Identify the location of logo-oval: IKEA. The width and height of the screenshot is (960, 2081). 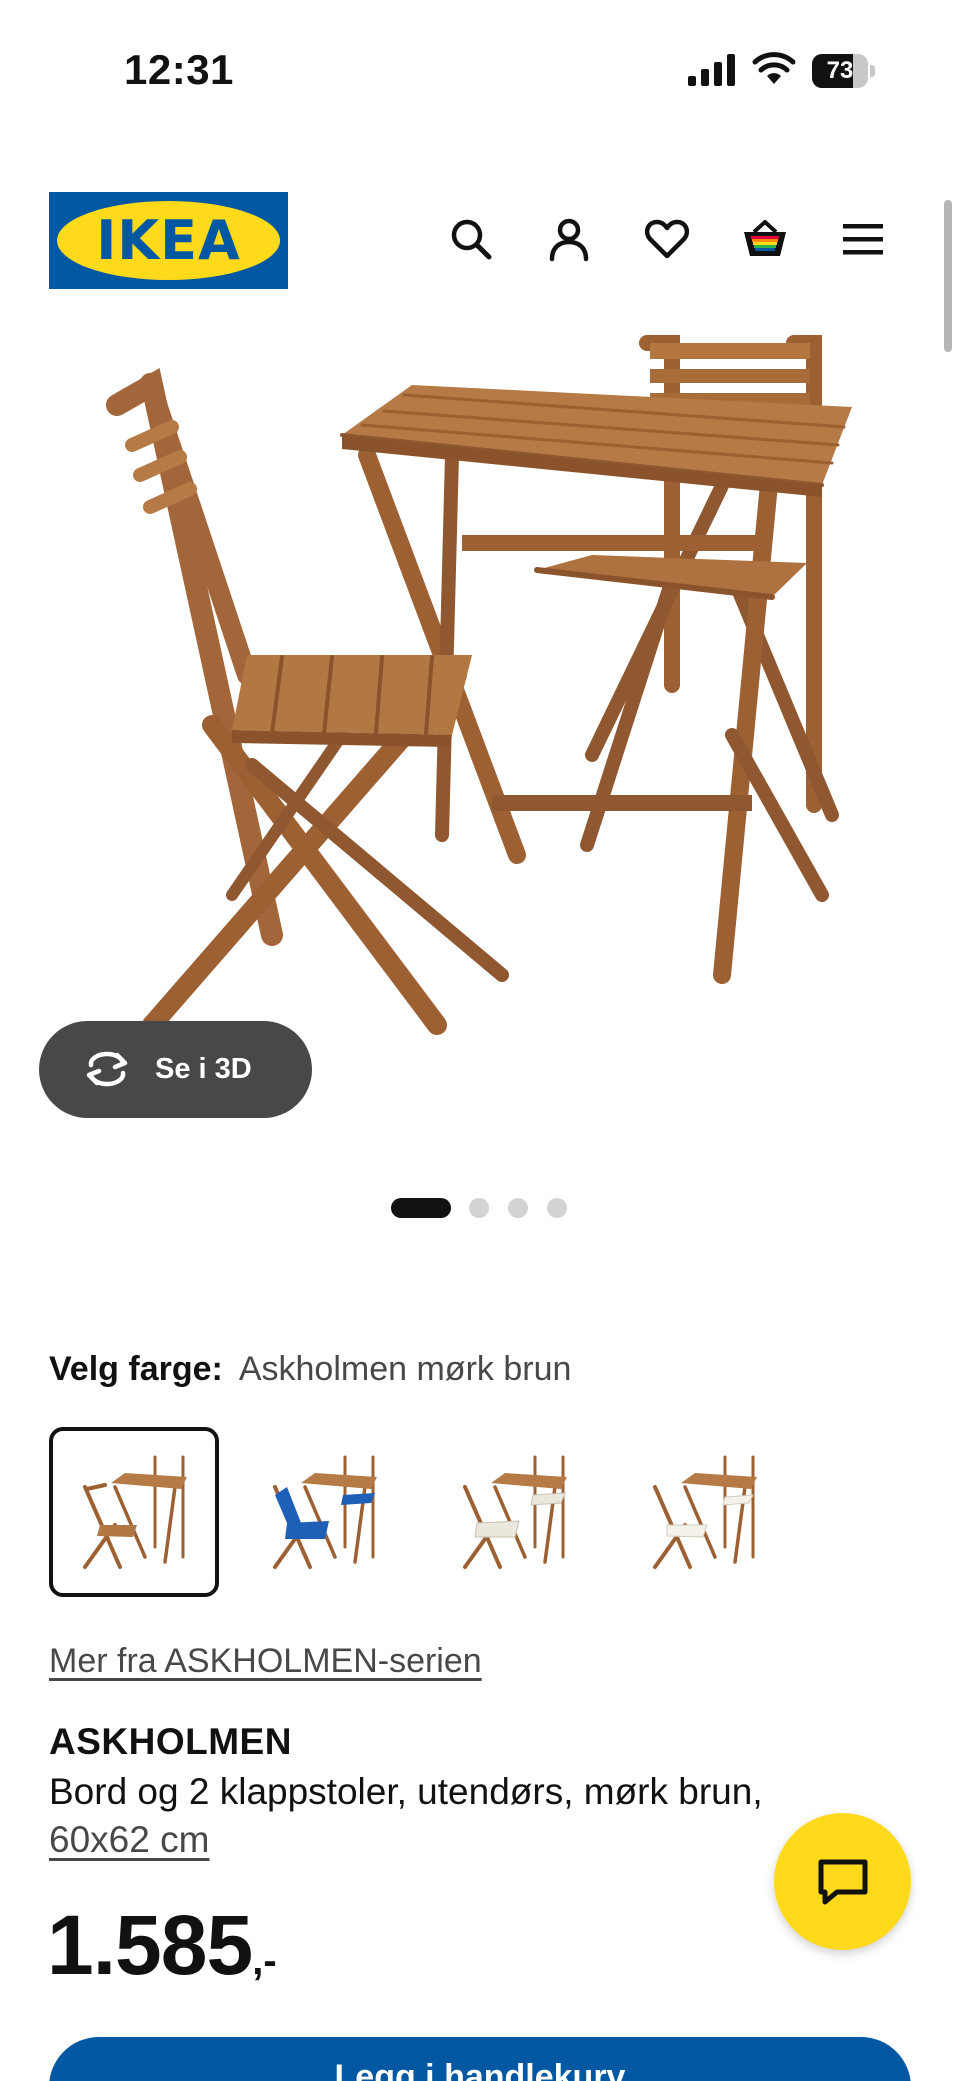
(168, 240).